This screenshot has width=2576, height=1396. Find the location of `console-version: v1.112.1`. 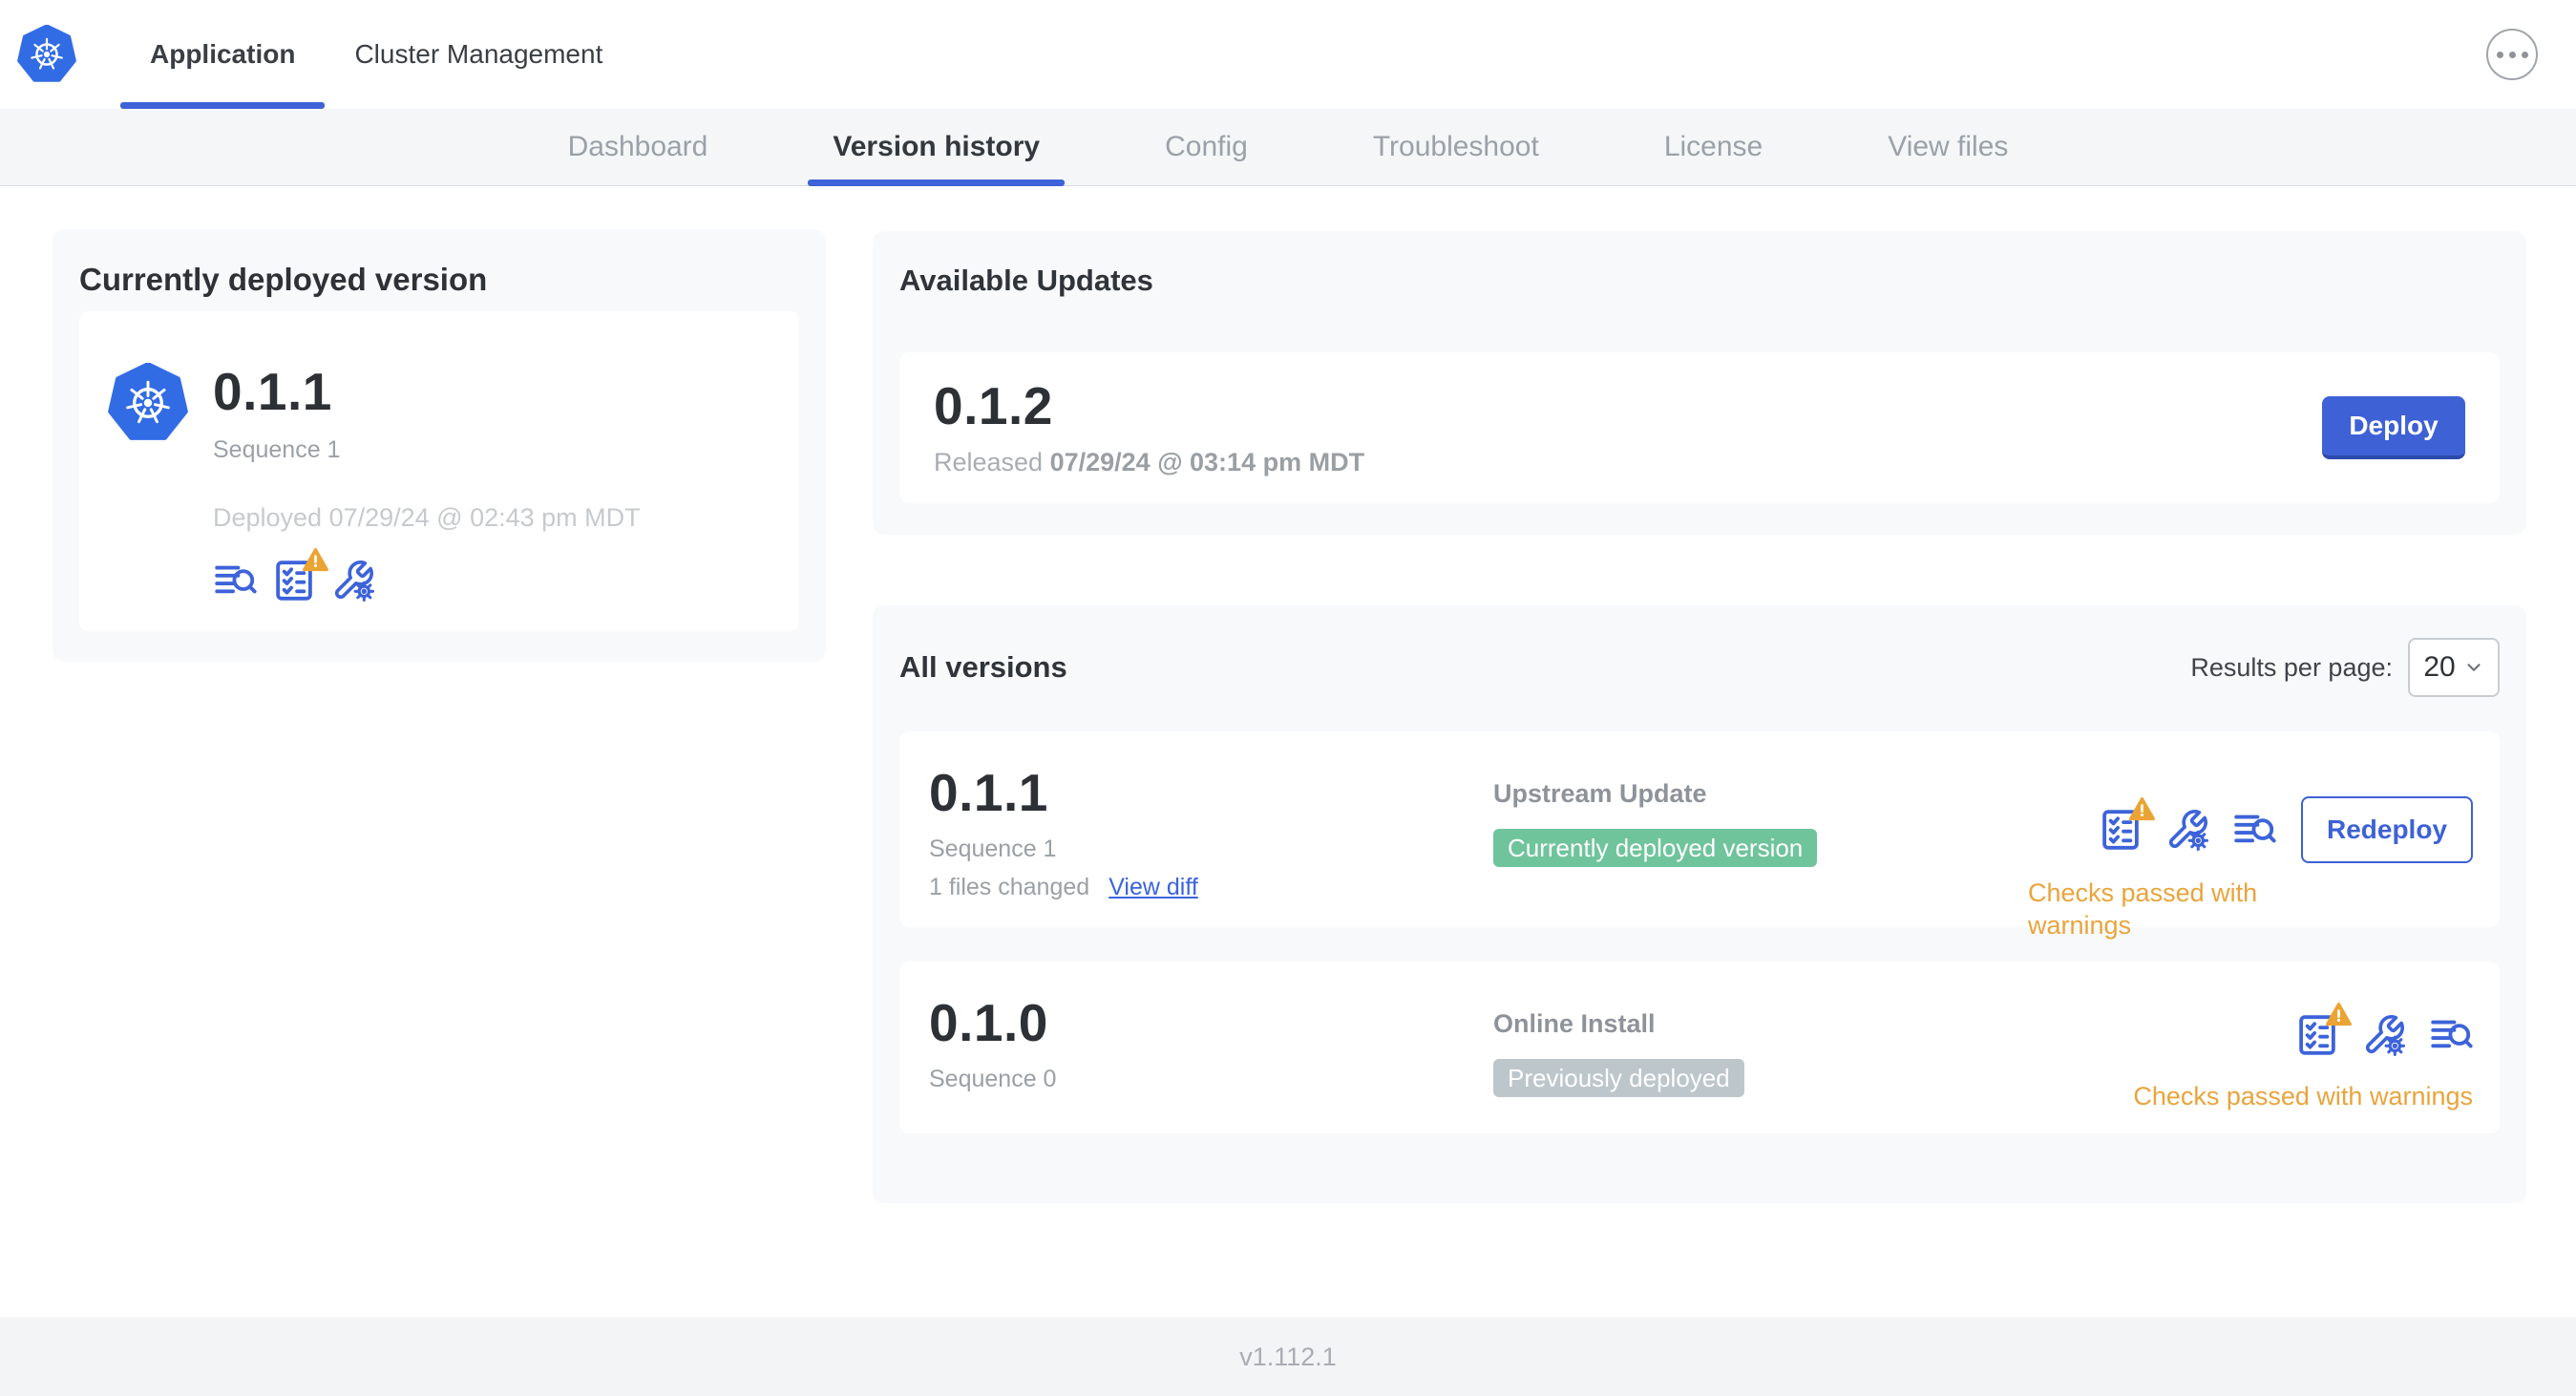

console-version: v1.112.1 is located at coordinates (1288, 1356).